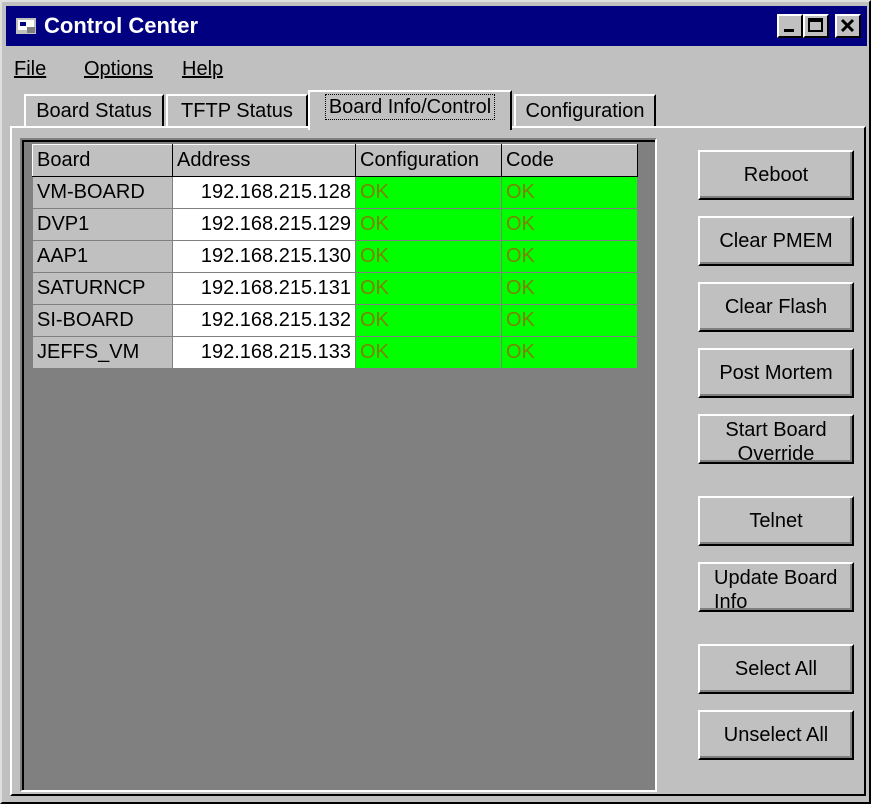  I want to click on close-icon, so click(847, 25).